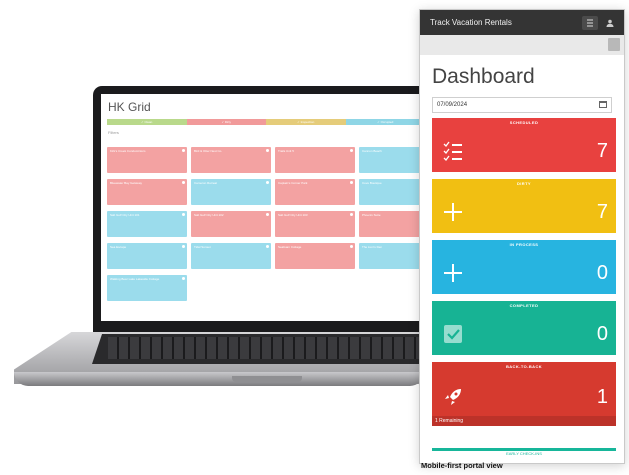 This screenshot has width=629, height=475. What do you see at coordinates (306, 122) in the screenshot?
I see `legend-inspection: ✓ Inspection` at bounding box center [306, 122].